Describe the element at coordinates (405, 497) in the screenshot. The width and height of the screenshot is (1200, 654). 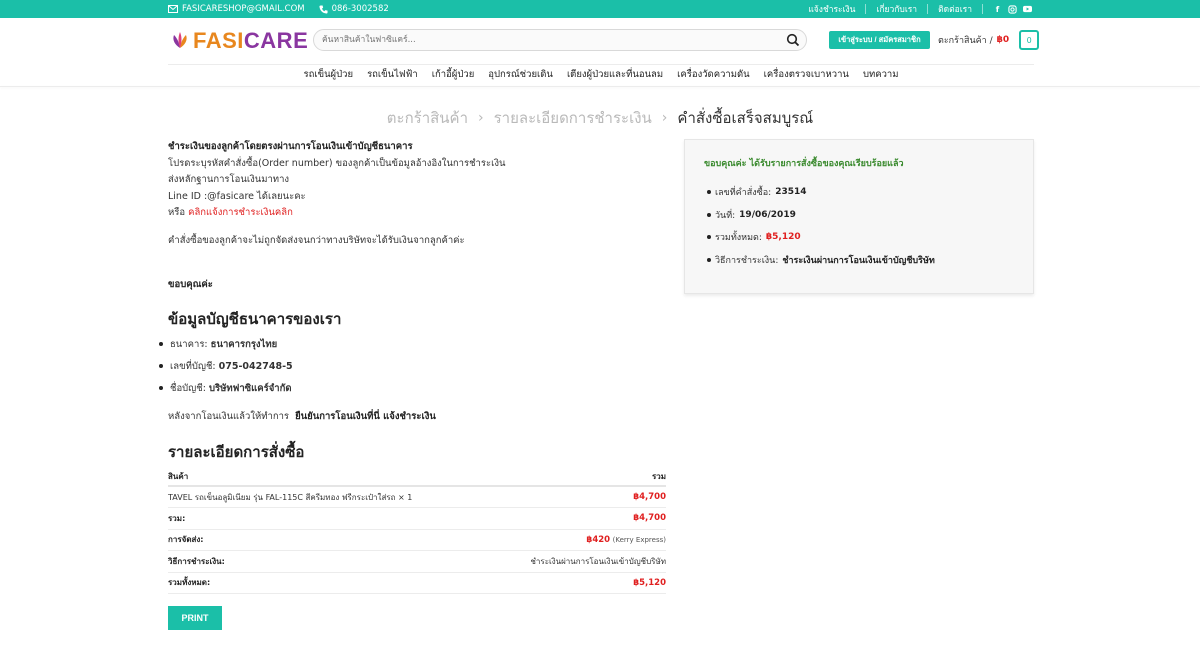
I see `product-qty: × 1` at that location.